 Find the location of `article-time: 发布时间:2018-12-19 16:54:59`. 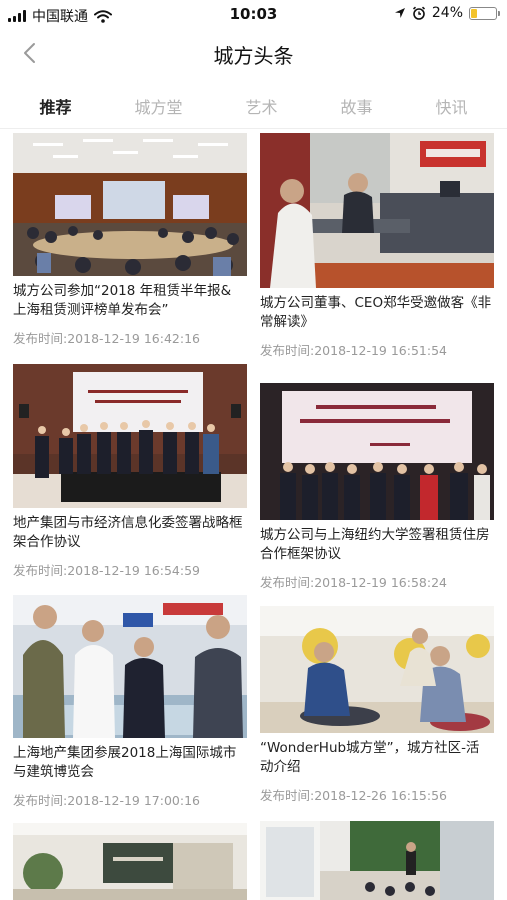

article-time: 发布时间:2018-12-19 16:54:59 is located at coordinates (106, 570).